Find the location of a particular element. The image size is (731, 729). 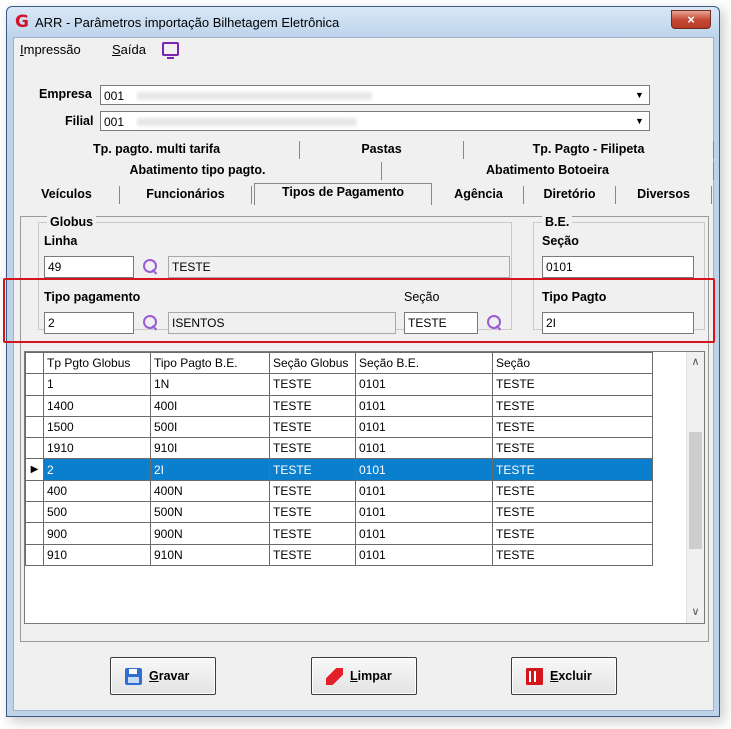

column-header: Seção B.E. is located at coordinates (424, 363).